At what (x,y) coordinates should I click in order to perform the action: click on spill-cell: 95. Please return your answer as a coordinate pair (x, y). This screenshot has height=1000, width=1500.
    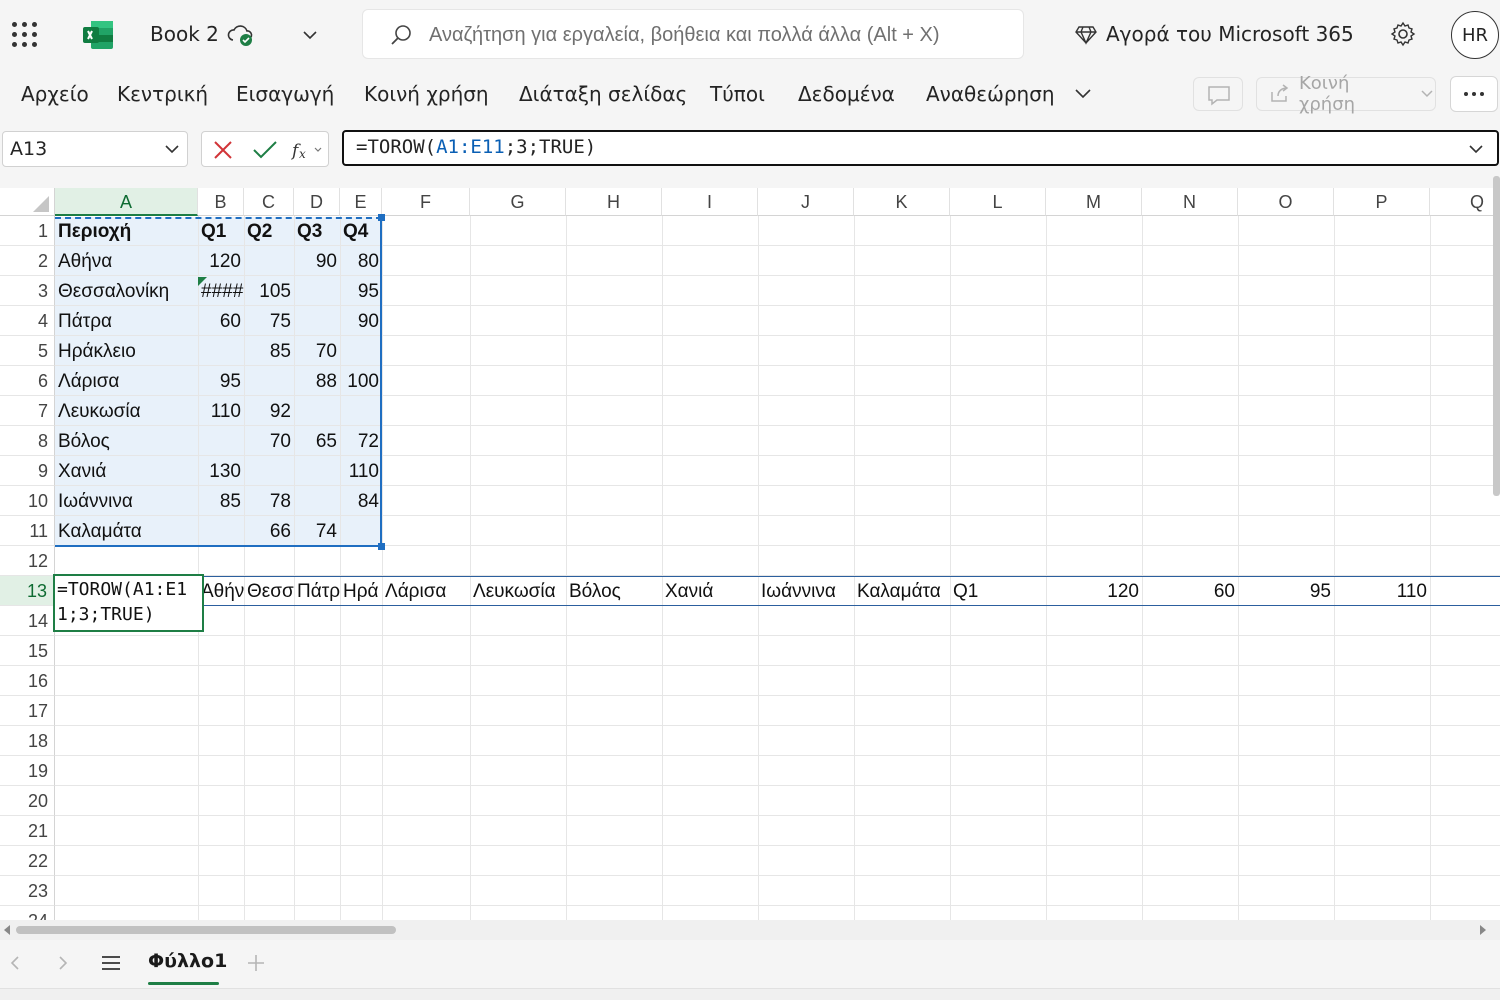
    Looking at the image, I should click on (1286, 592).